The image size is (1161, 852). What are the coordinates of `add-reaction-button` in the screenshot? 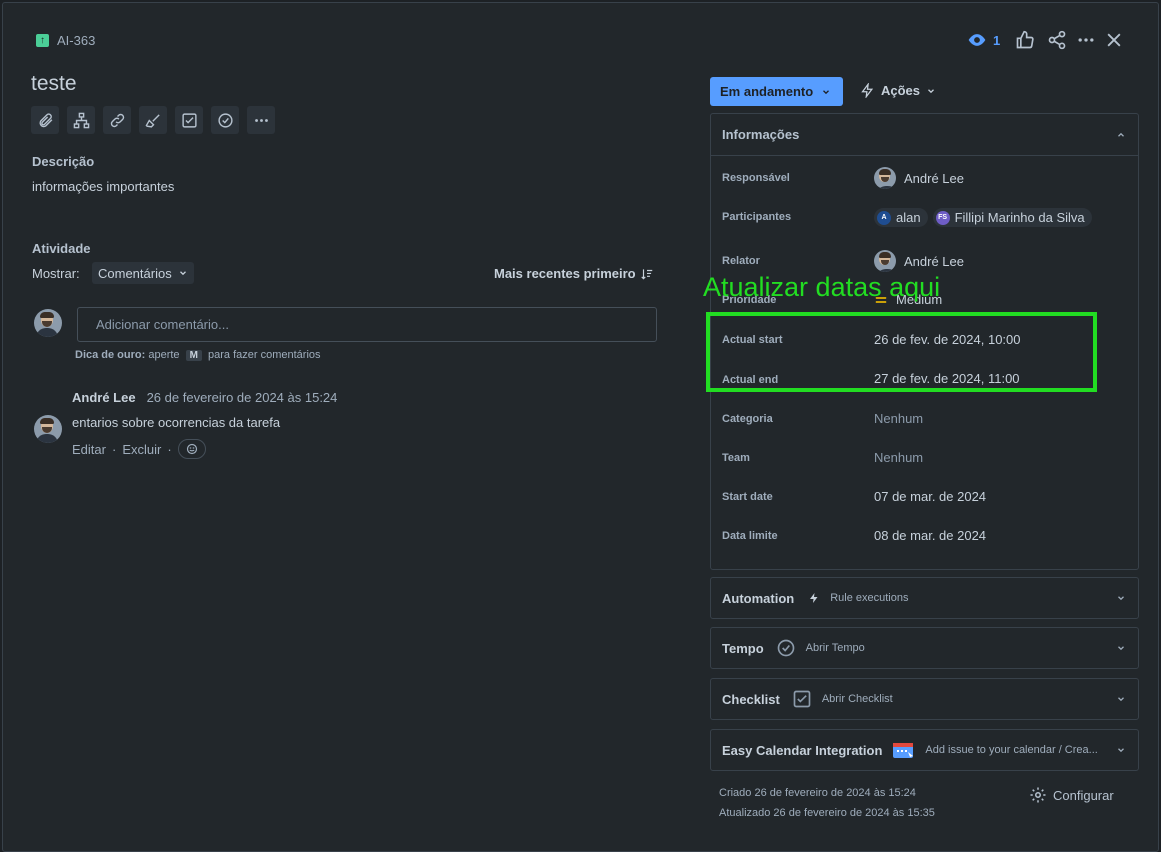 It's located at (191, 449).